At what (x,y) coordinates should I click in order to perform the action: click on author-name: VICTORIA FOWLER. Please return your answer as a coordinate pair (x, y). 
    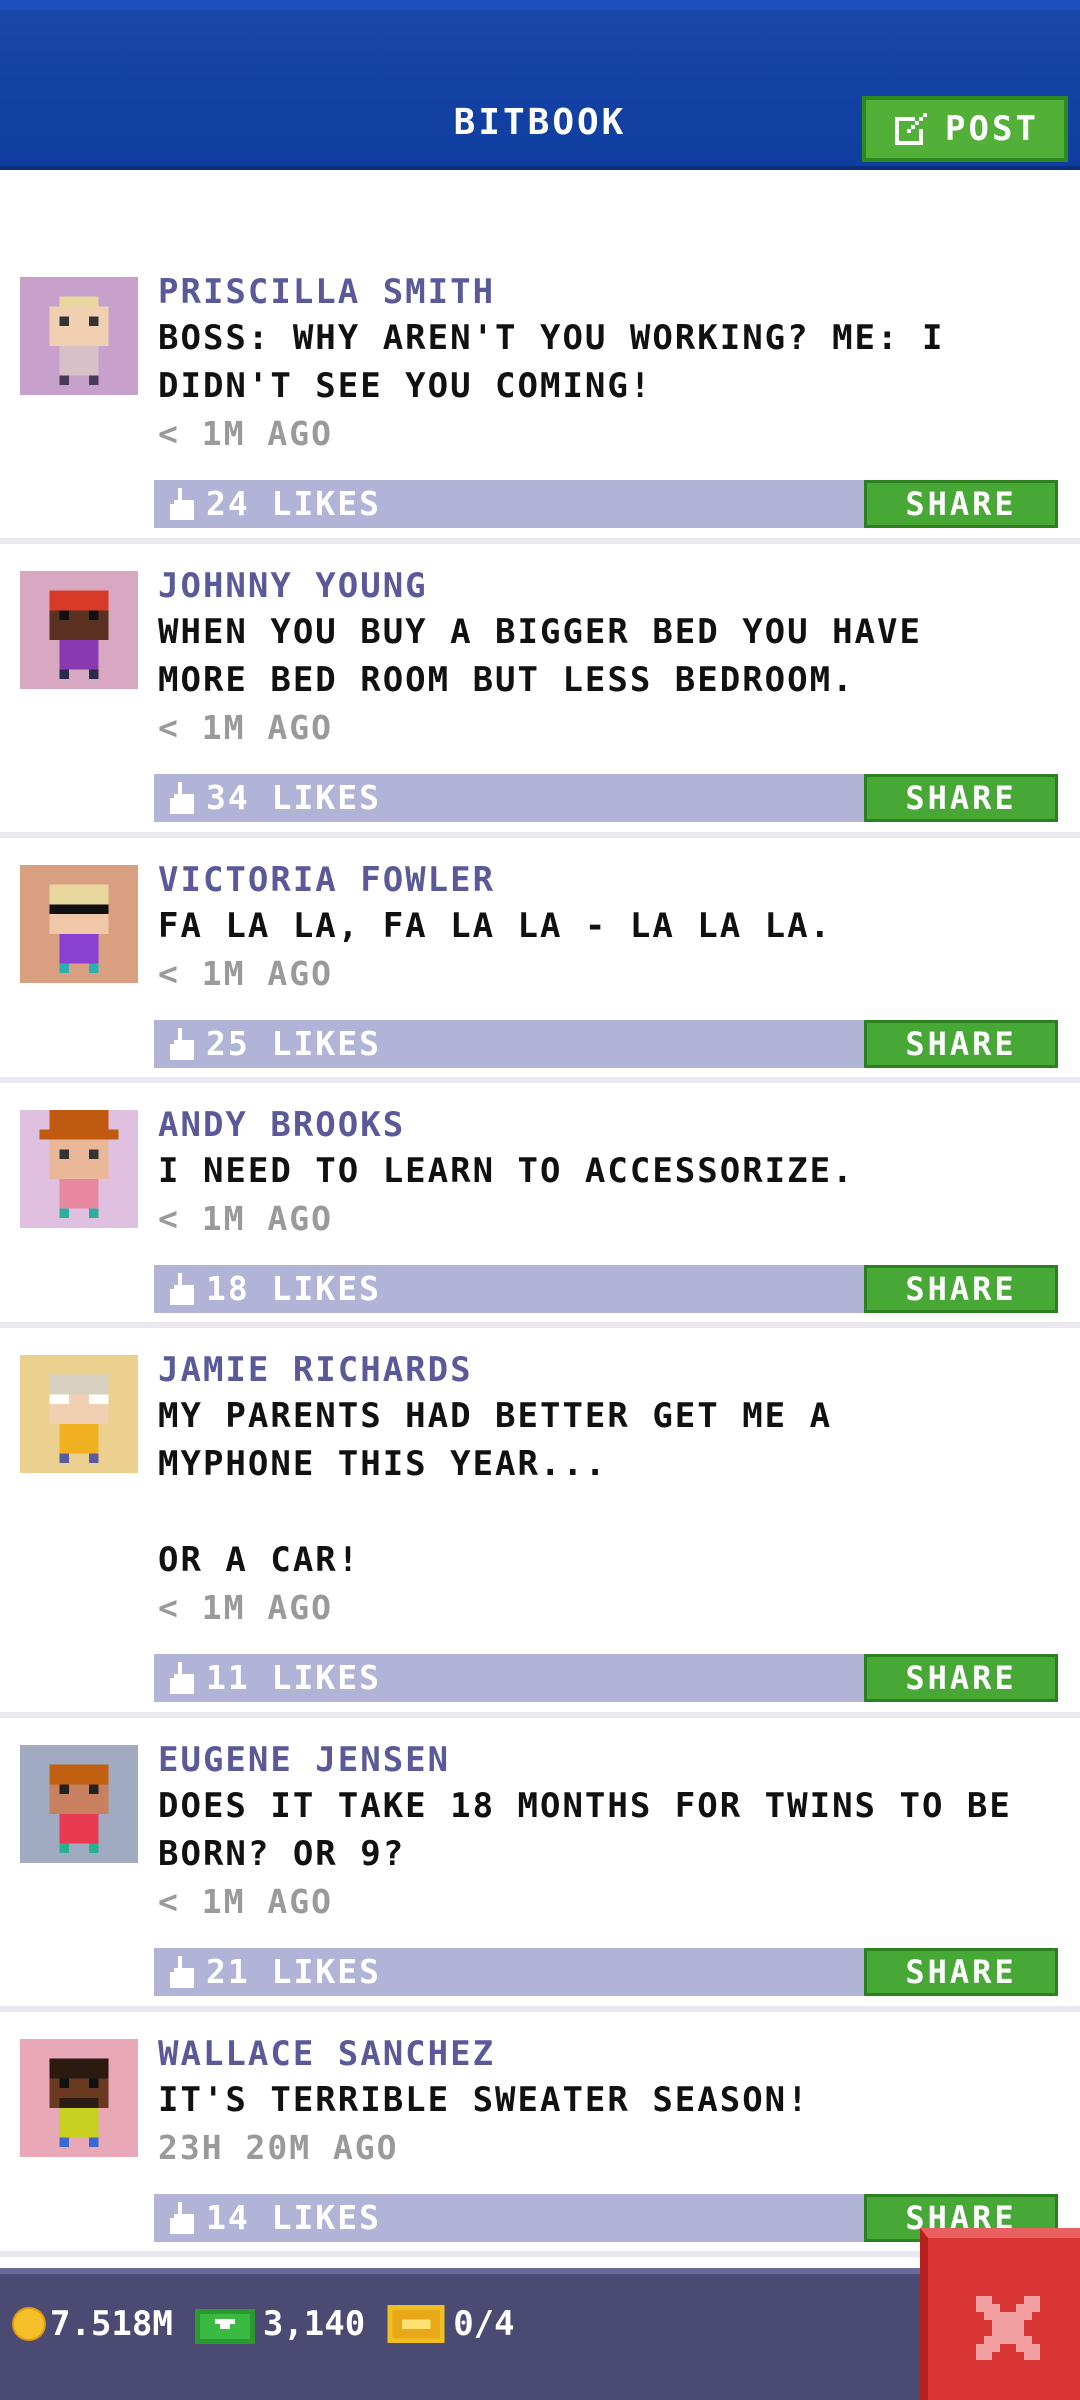
    Looking at the image, I should click on (609, 880).